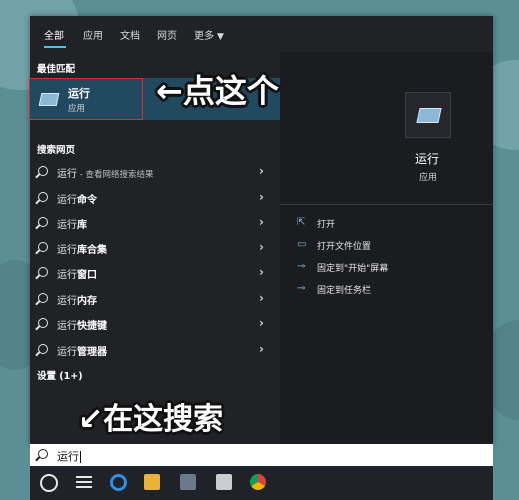 Image resolution: width=519 pixels, height=500 pixels. Describe the element at coordinates (261, 455) in the screenshot. I see `search-input: 运行` at that location.